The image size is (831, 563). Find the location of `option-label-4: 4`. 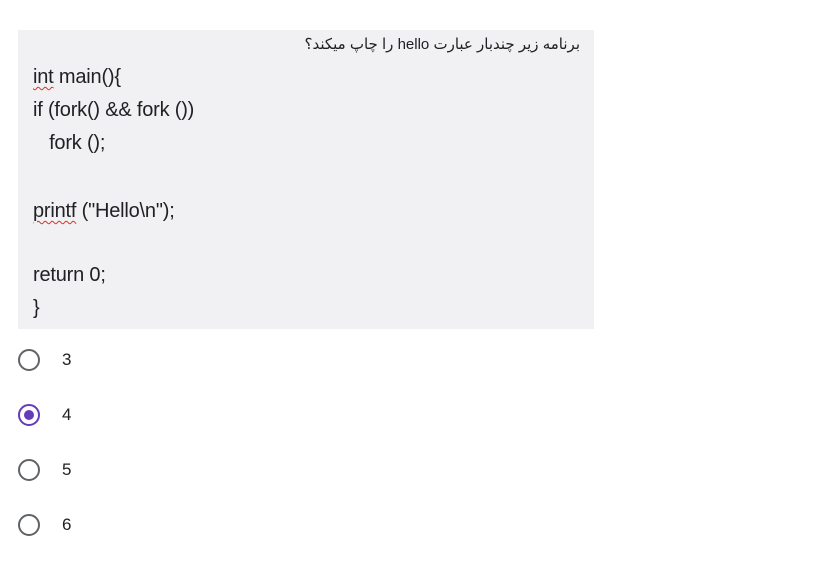

option-label-4: 4 is located at coordinates (67, 414).